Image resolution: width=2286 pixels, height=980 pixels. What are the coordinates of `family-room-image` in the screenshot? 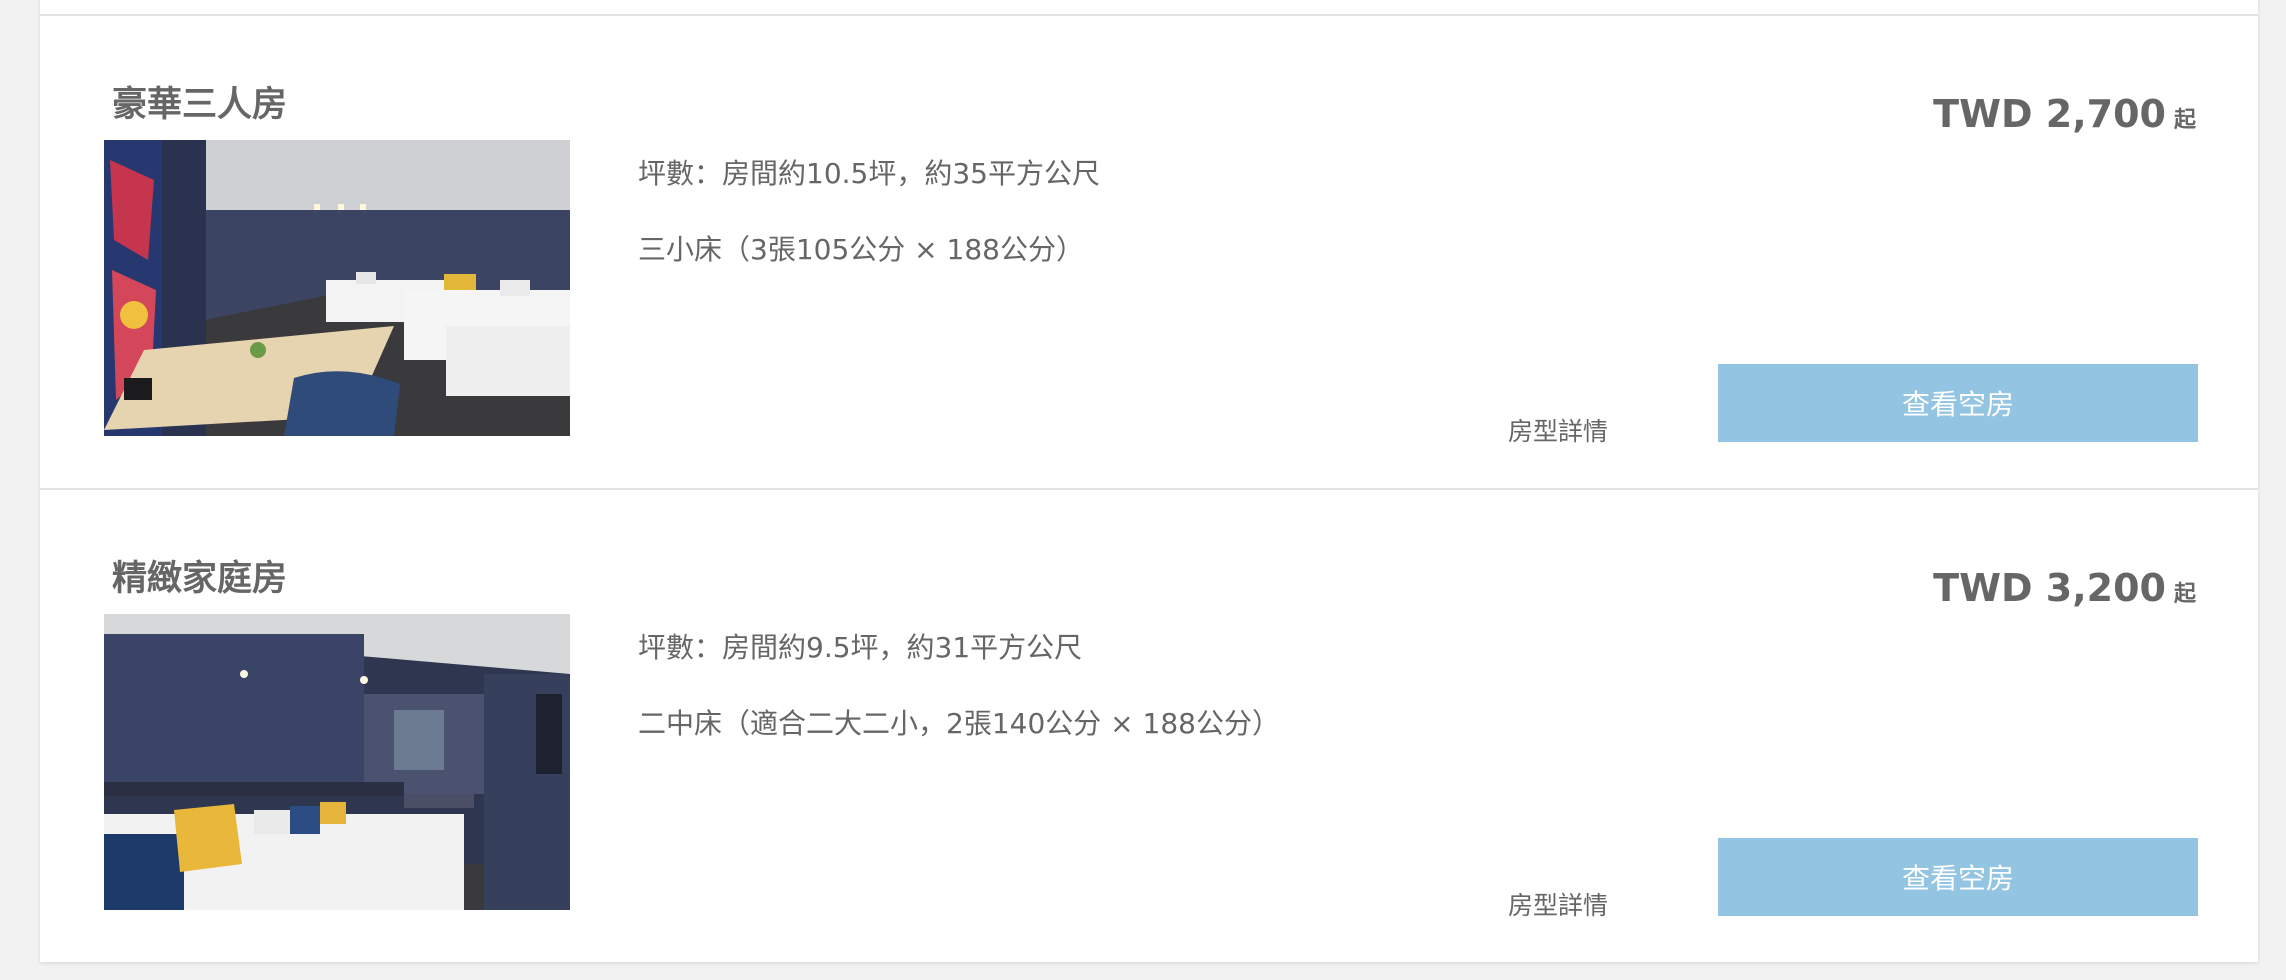 It's located at (337, 762).